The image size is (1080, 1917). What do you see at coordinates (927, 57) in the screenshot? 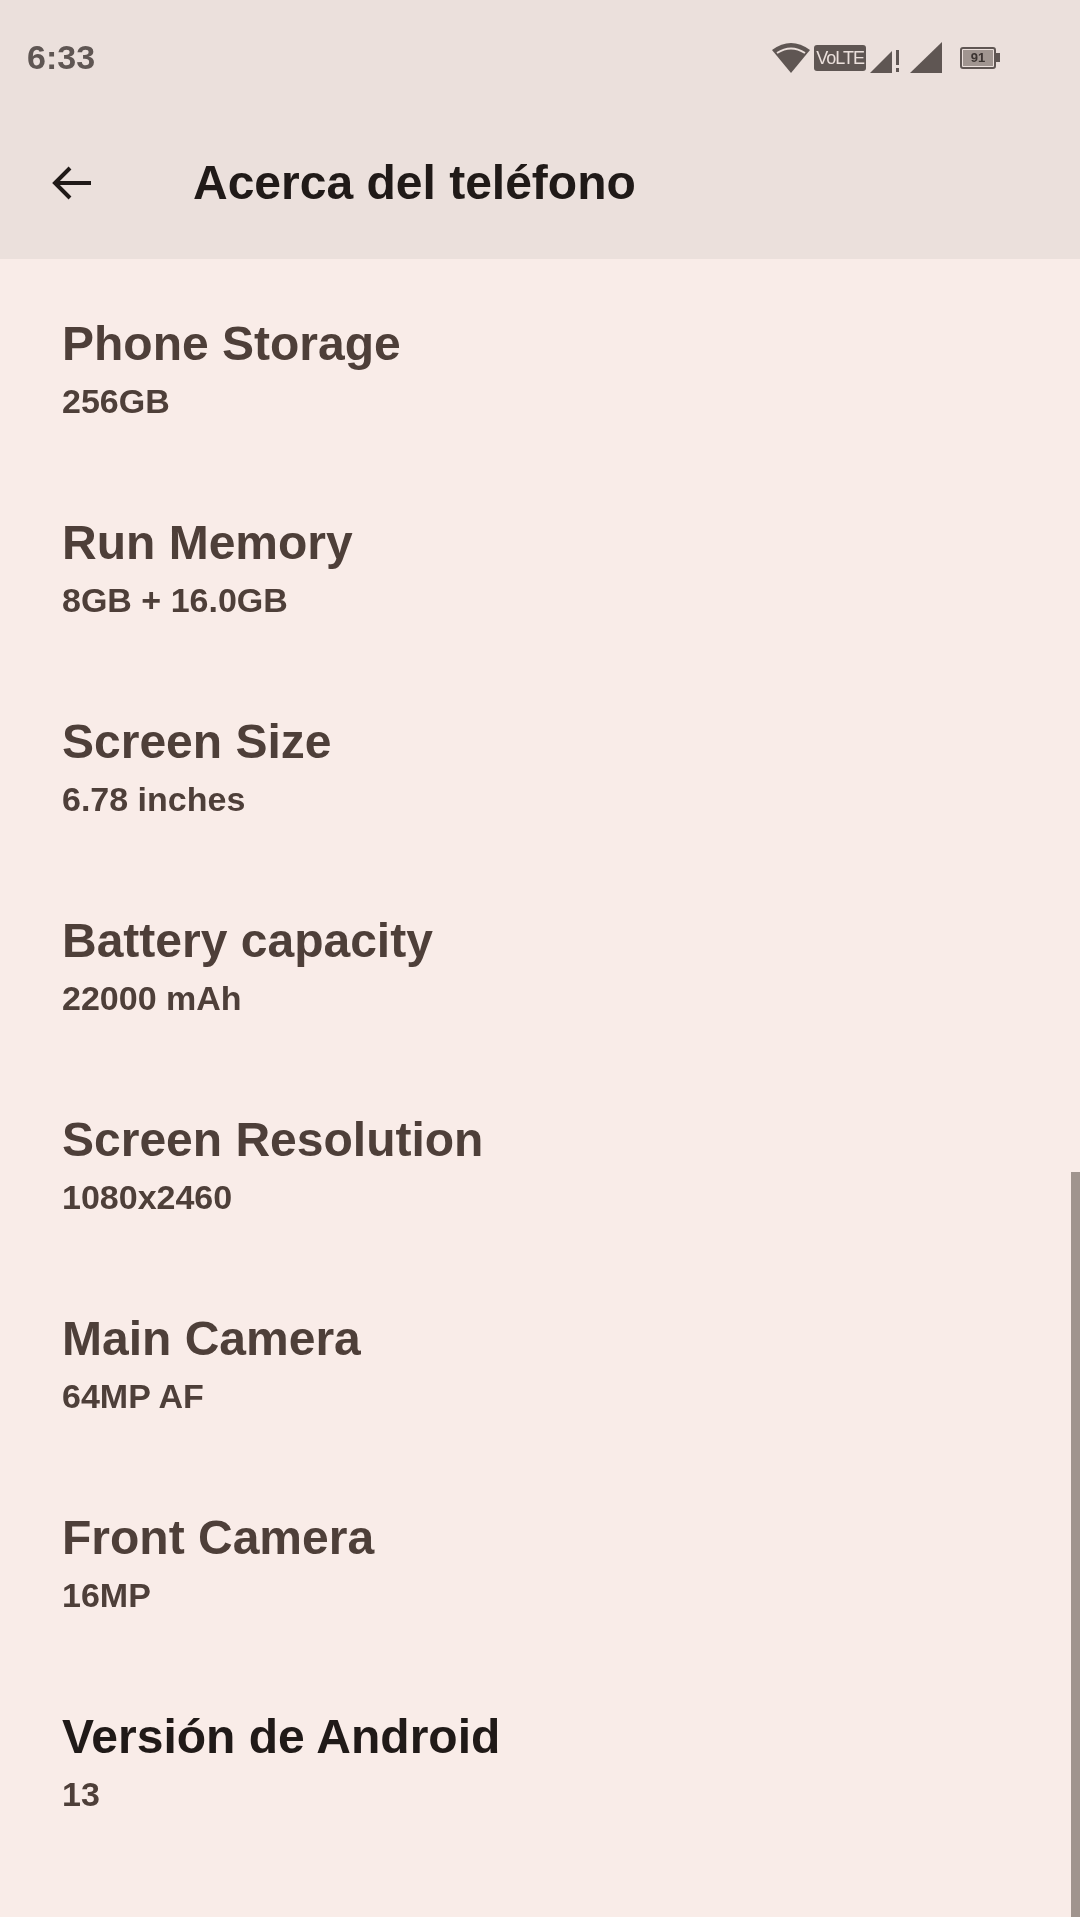
I see `signal-icon` at bounding box center [927, 57].